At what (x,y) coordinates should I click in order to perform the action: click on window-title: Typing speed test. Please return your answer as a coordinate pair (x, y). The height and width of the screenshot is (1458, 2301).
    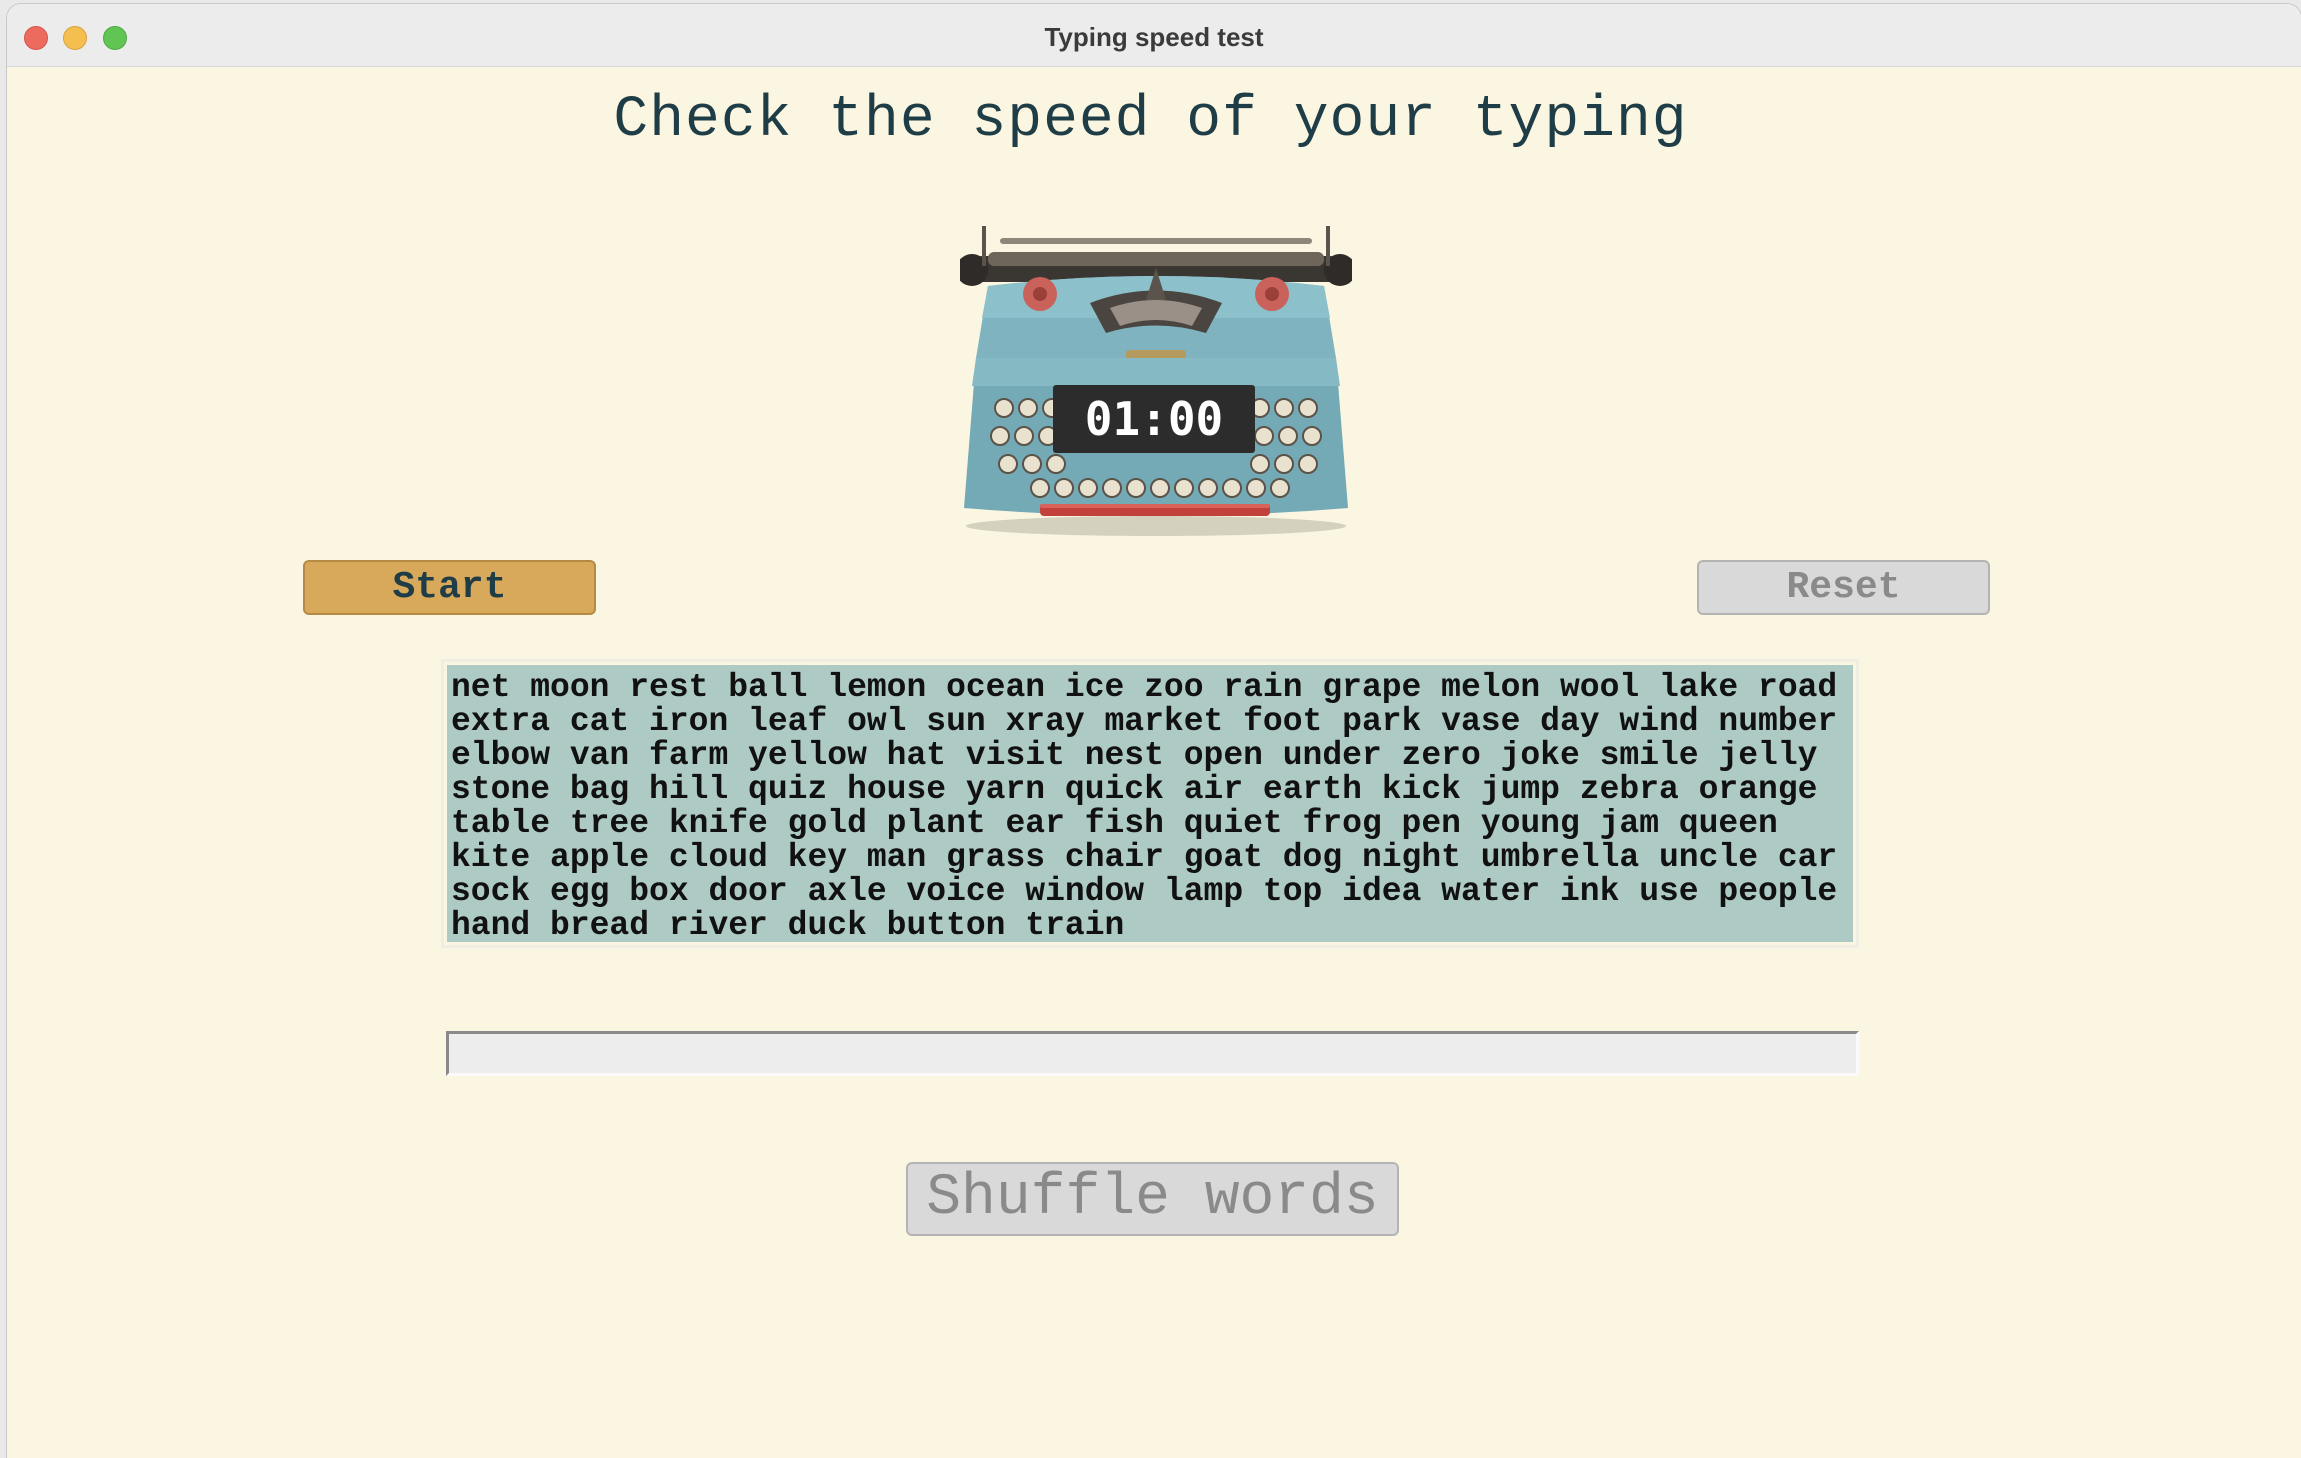
    Looking at the image, I should click on (1154, 37).